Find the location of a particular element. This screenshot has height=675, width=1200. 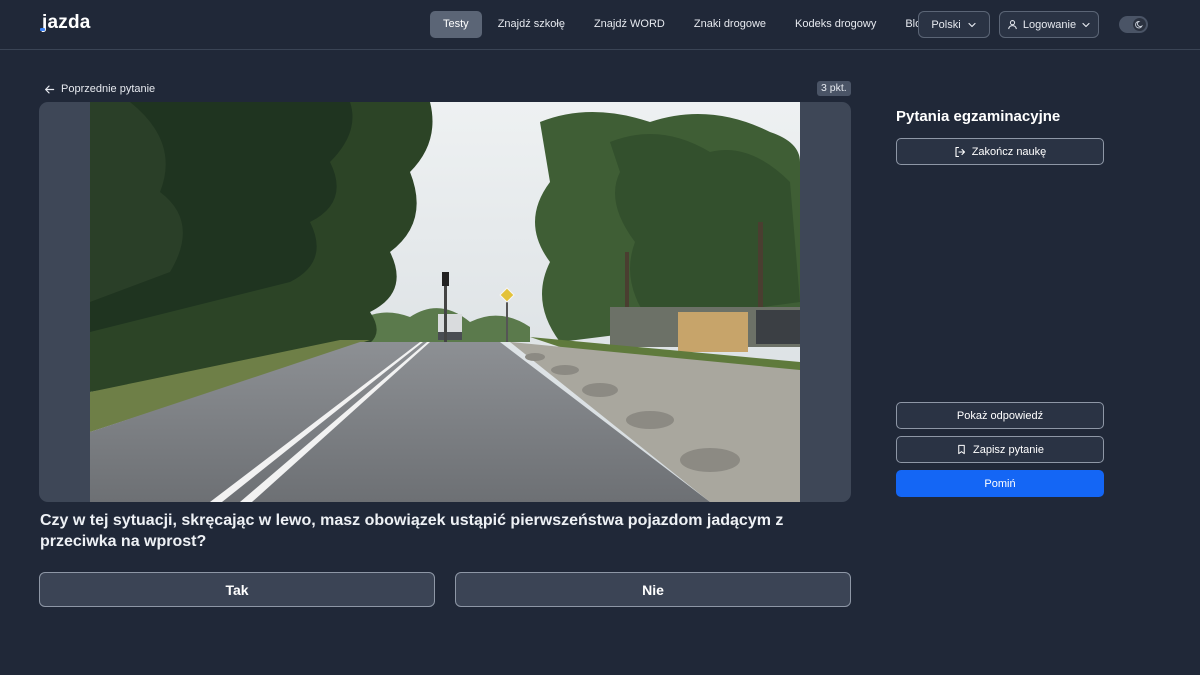

previous-question-label: Poprzednie pytanie is located at coordinates (108, 89).